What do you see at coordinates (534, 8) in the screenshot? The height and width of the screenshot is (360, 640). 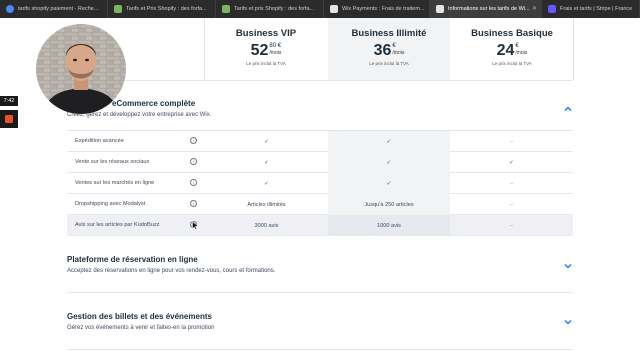 I see `close-tab-icon: ✕` at bounding box center [534, 8].